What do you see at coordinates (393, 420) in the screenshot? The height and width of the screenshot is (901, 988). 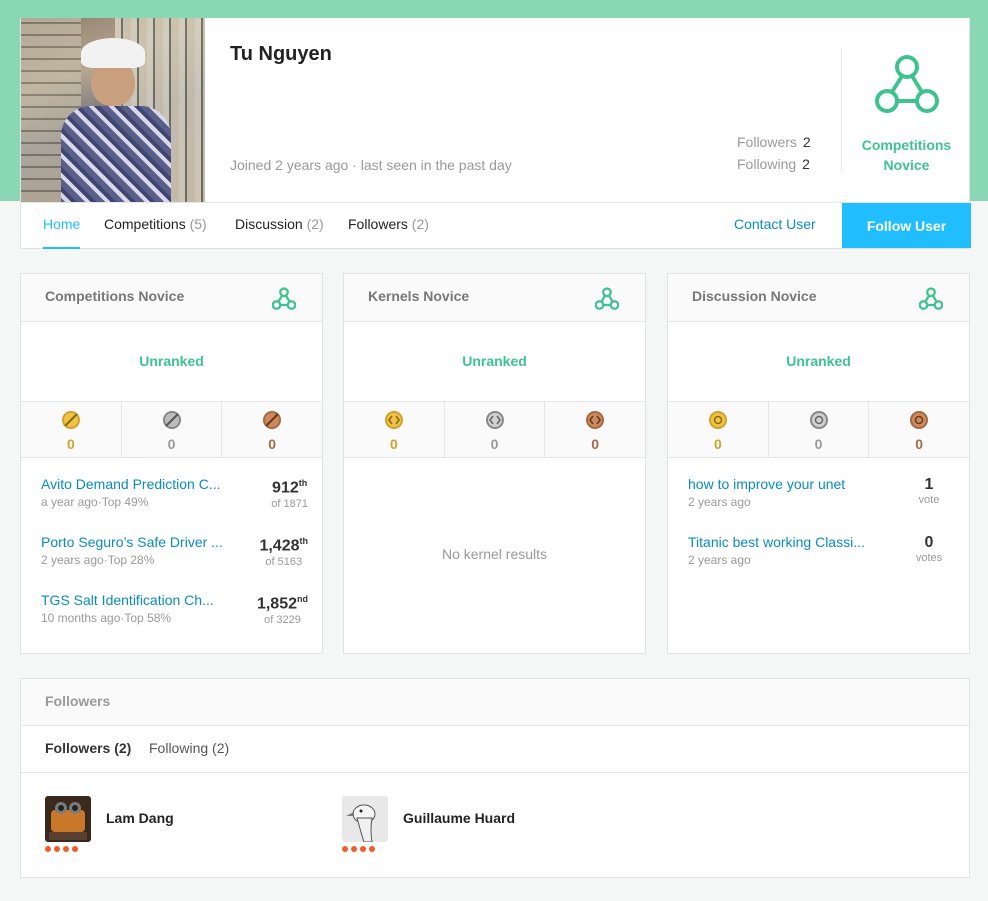 I see `gold-code-medal-icon` at bounding box center [393, 420].